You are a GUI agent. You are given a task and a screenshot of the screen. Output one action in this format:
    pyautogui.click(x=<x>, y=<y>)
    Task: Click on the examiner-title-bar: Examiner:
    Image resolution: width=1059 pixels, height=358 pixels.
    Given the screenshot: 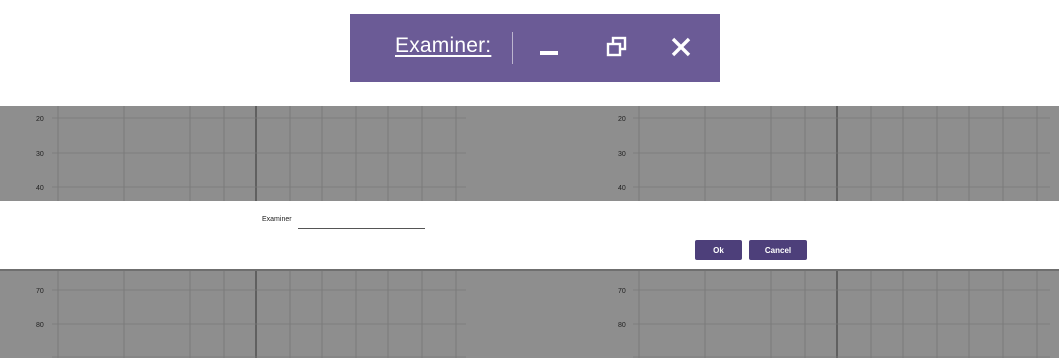 What is the action you would take?
    pyautogui.click(x=535, y=48)
    